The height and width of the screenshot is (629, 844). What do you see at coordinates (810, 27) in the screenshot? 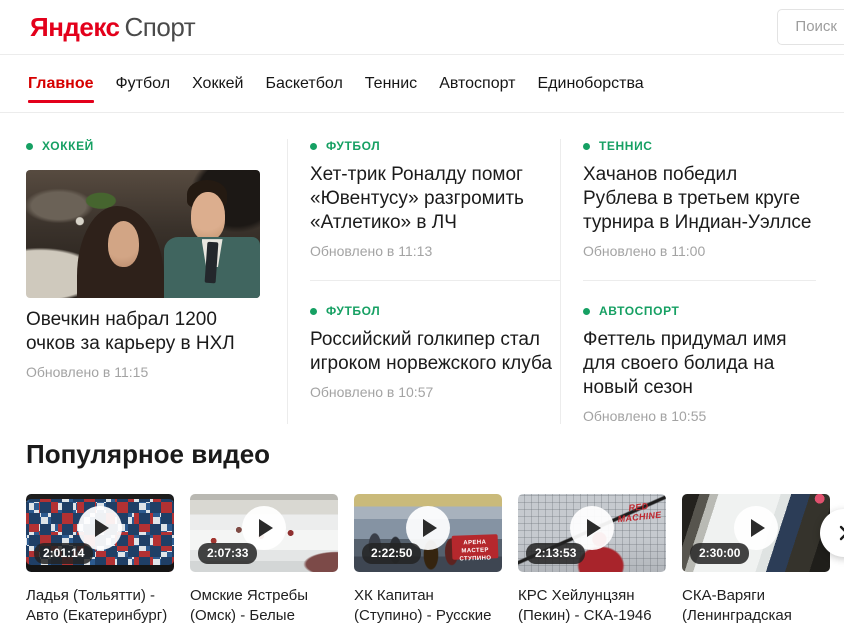
I see `search-button: Поиск` at bounding box center [810, 27].